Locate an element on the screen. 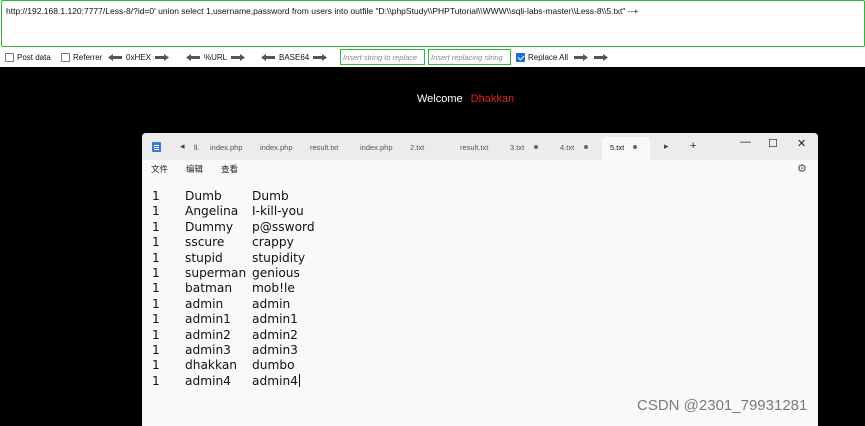 This screenshot has height=426, width=865. csdn-watermark: CSDN @2301_79931281 is located at coordinates (722, 405).